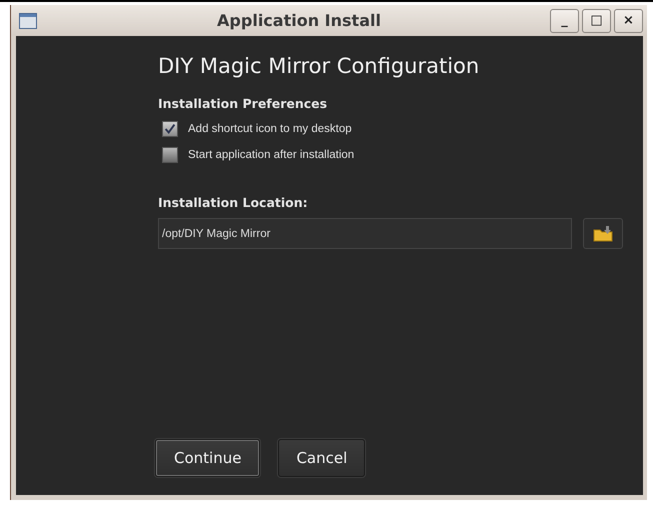 This screenshot has height=506, width=653. What do you see at coordinates (319, 66) in the screenshot?
I see `dialog-heading: DIY Magic Mirror Configuration` at bounding box center [319, 66].